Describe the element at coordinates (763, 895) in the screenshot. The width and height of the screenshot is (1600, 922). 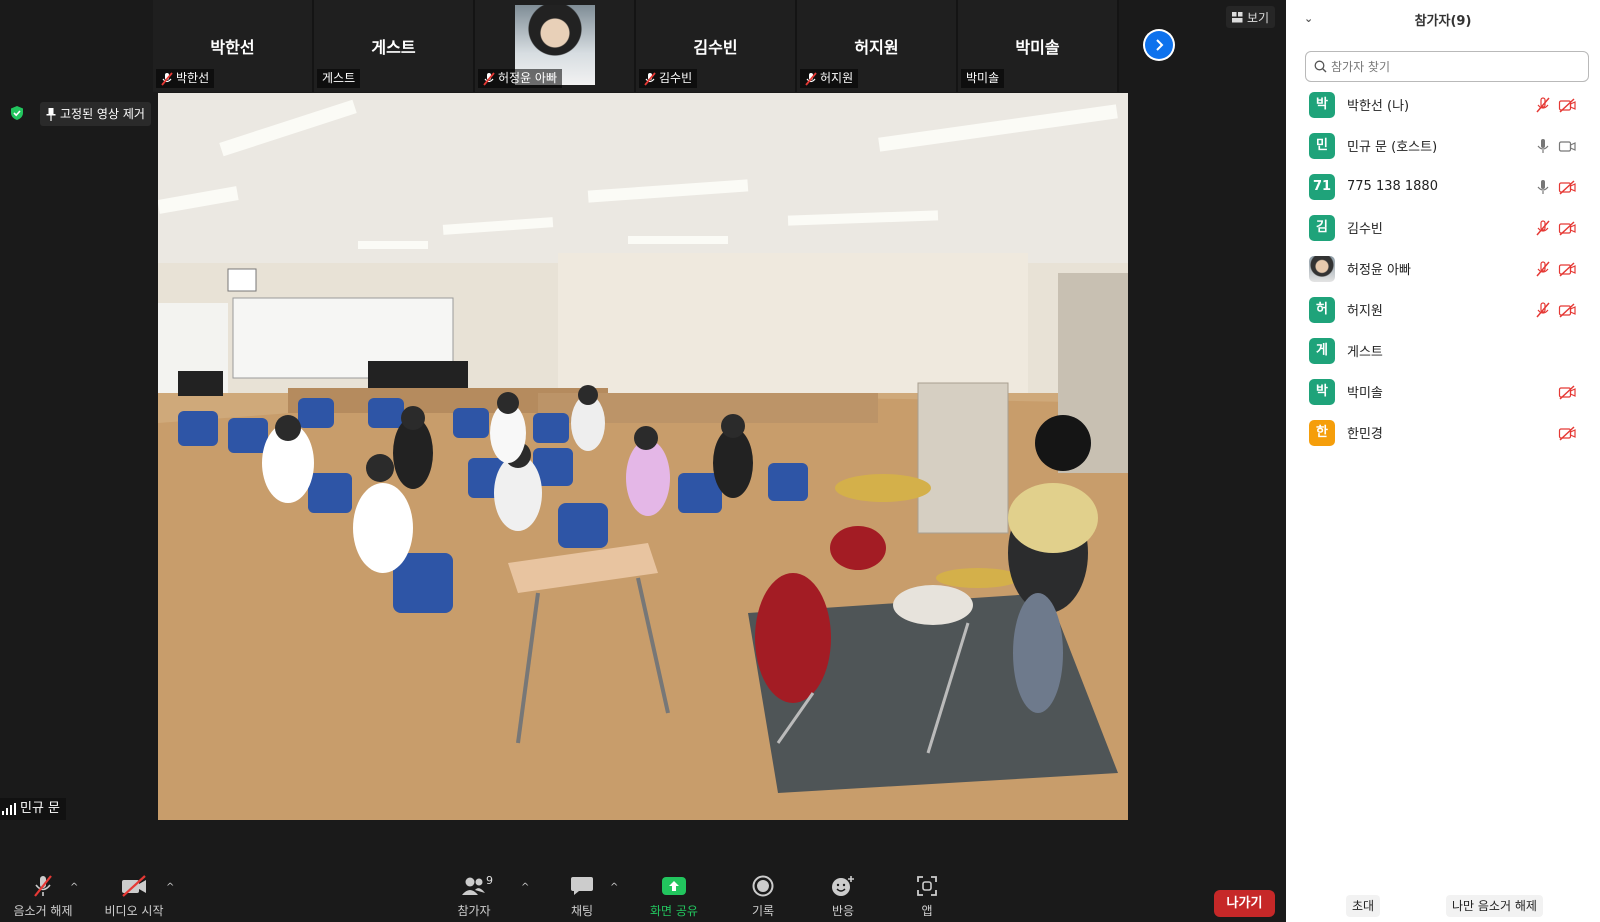
I see `record-button: 기록` at that location.